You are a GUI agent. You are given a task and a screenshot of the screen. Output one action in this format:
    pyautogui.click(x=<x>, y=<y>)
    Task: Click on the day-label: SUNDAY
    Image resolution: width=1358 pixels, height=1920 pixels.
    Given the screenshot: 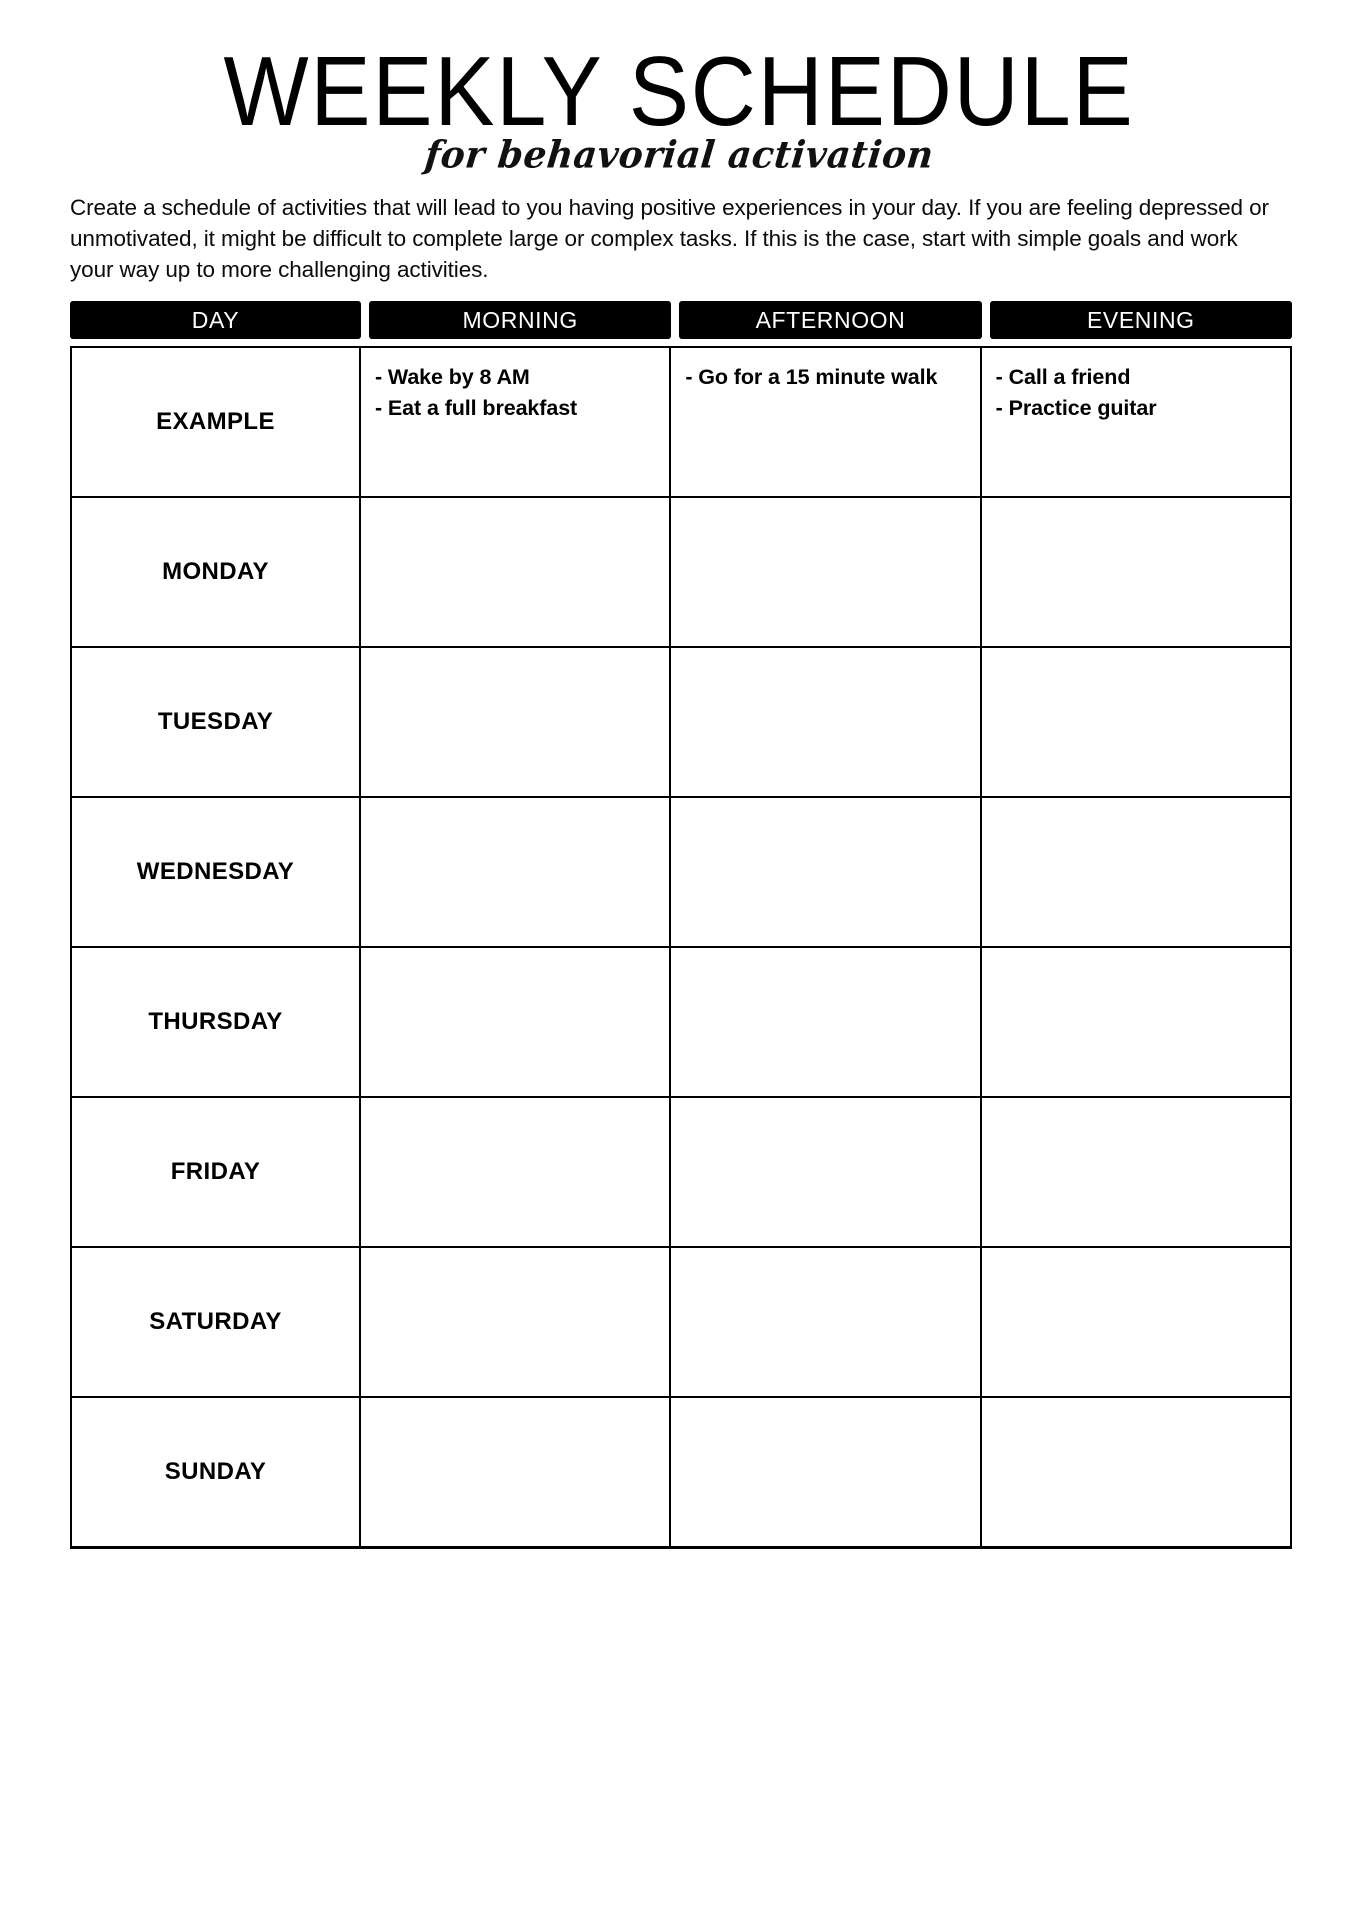 What is the action you would take?
    pyautogui.click(x=215, y=1472)
    